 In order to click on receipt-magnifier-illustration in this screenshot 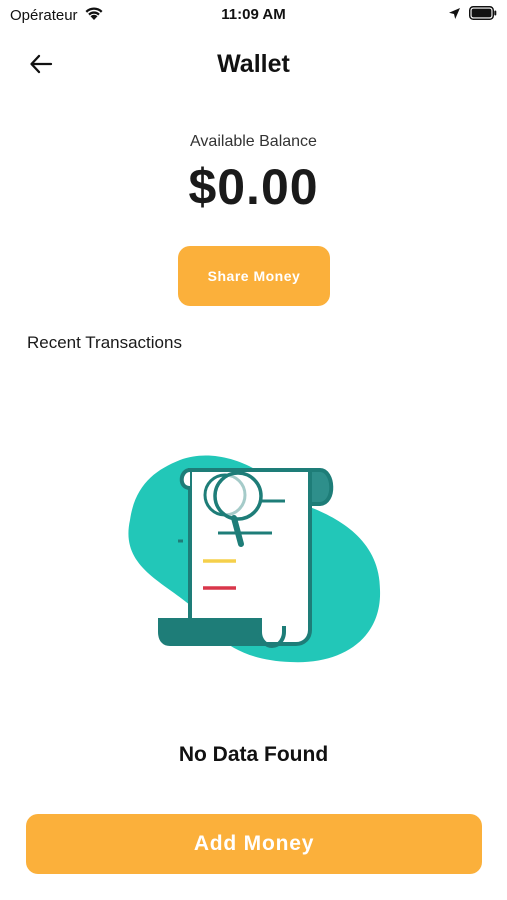, I will do `click(255, 555)`.